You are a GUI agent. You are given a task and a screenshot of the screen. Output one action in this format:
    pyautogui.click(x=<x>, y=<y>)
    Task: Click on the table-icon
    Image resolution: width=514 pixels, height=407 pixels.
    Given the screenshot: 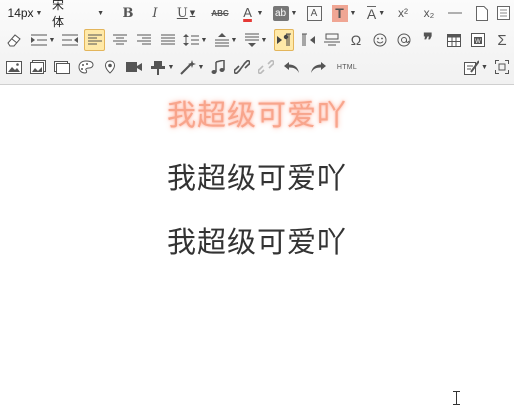 What is the action you would take?
    pyautogui.click(x=454, y=40)
    